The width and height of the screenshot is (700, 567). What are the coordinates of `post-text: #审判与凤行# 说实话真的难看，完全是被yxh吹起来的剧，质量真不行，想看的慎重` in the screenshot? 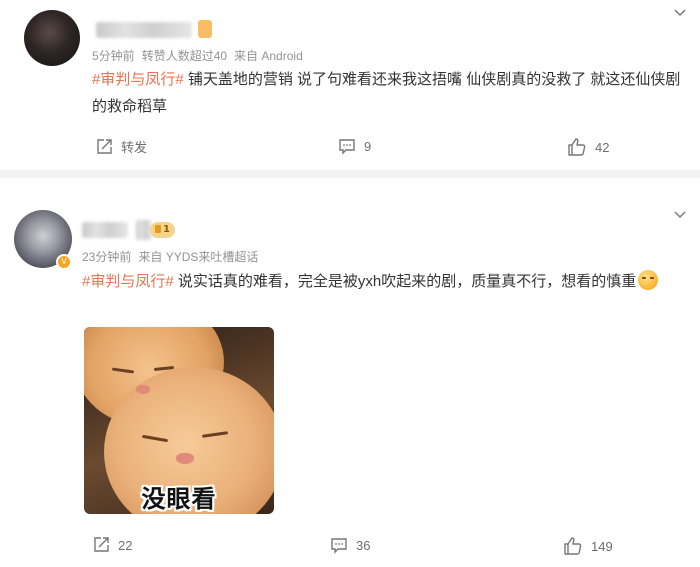 It's located at (388, 281).